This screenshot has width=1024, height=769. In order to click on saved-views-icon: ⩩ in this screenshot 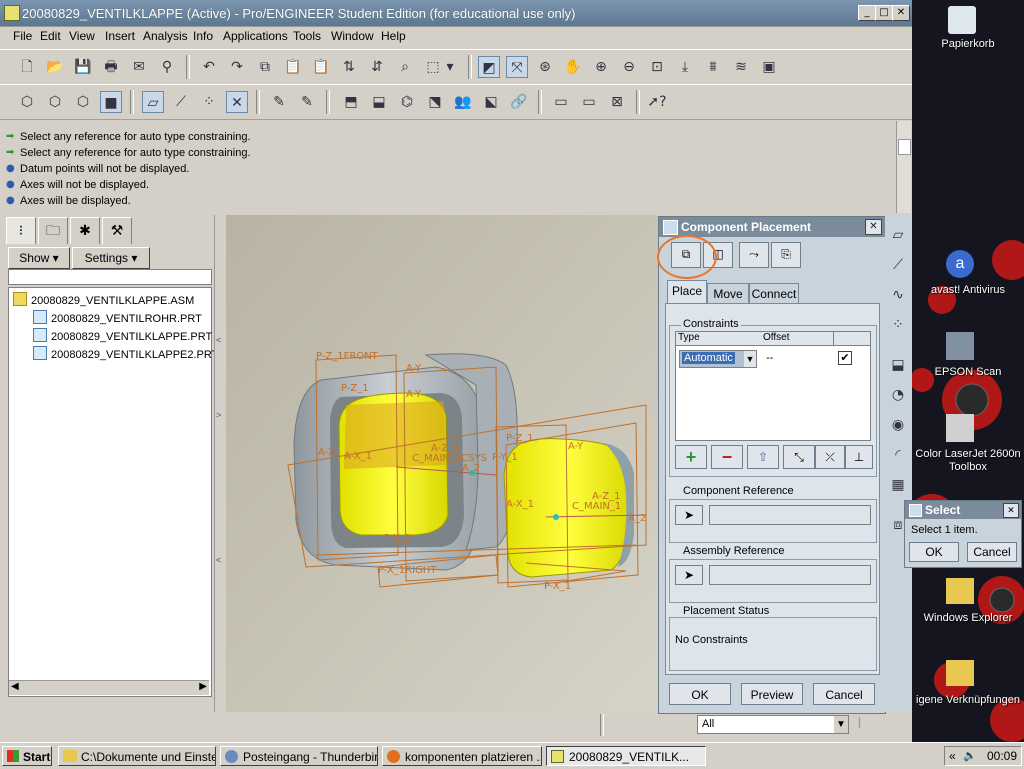, I will do `click(713, 67)`.